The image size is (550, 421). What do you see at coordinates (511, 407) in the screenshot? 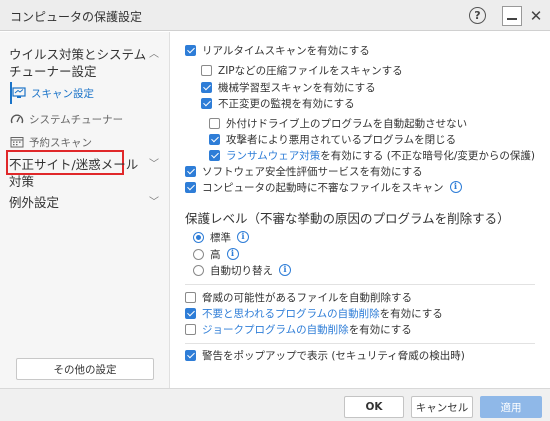
I see `apply-button: 適用` at bounding box center [511, 407].